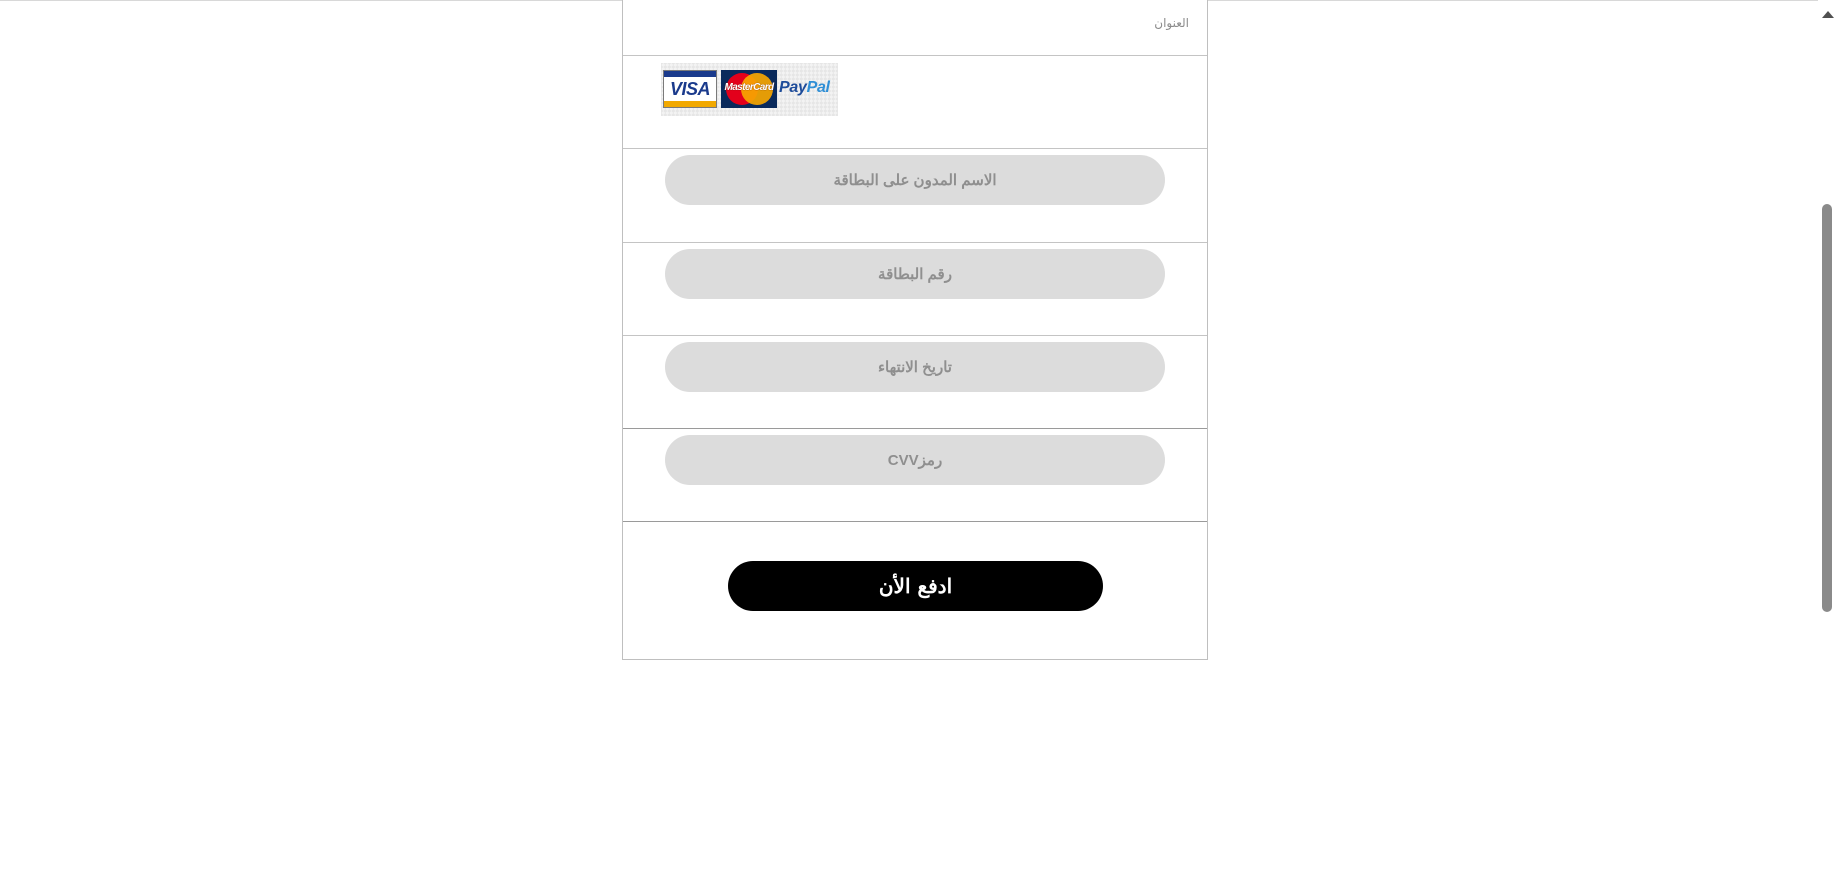 This screenshot has height=895, width=1836. What do you see at coordinates (915, 367) in the screenshot?
I see `expiry-date-input` at bounding box center [915, 367].